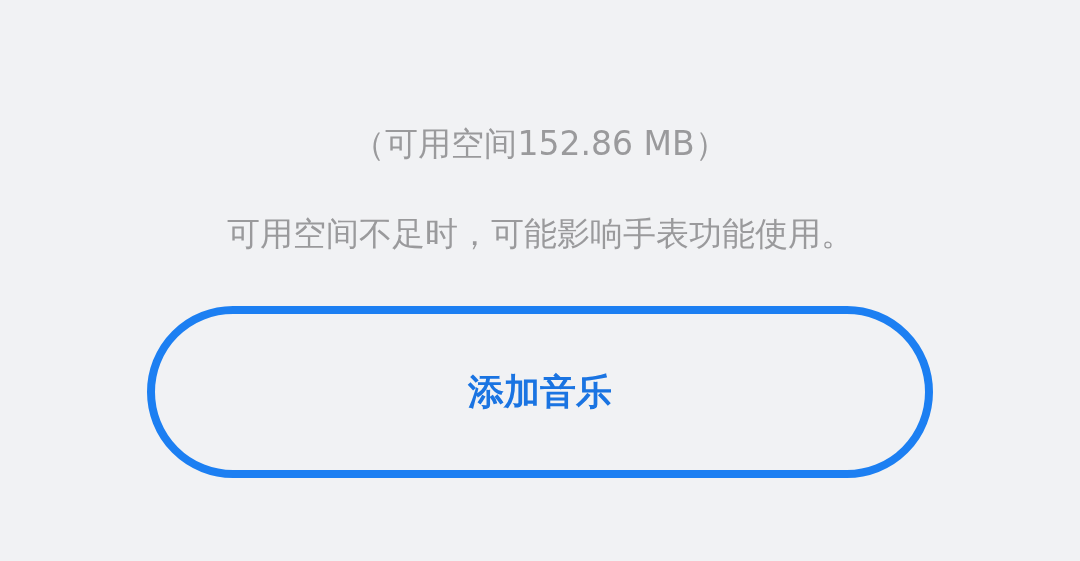 This screenshot has height=561, width=1080. Describe the element at coordinates (540, 144) in the screenshot. I see `storage-info: （可用空间152.86 MB）` at that location.